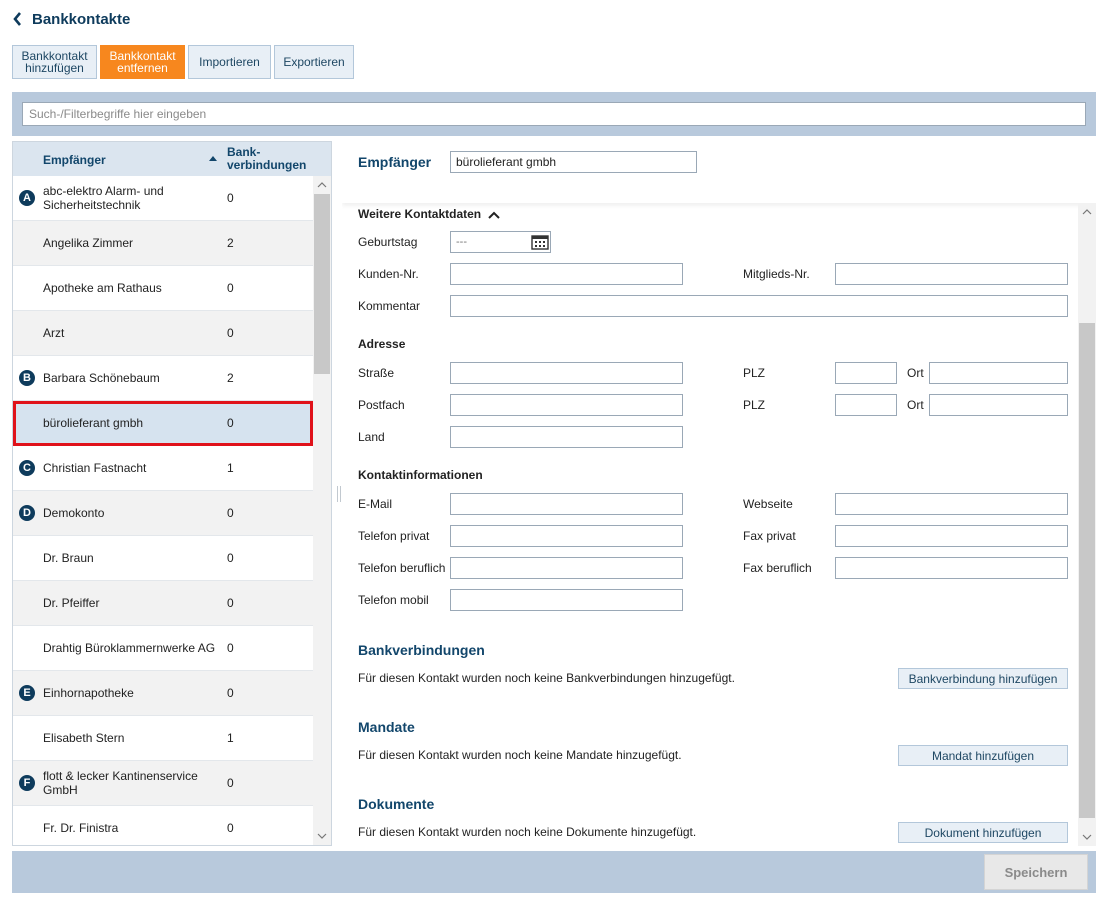  What do you see at coordinates (566, 600) in the screenshot?
I see `phone-mobile-input` at bounding box center [566, 600].